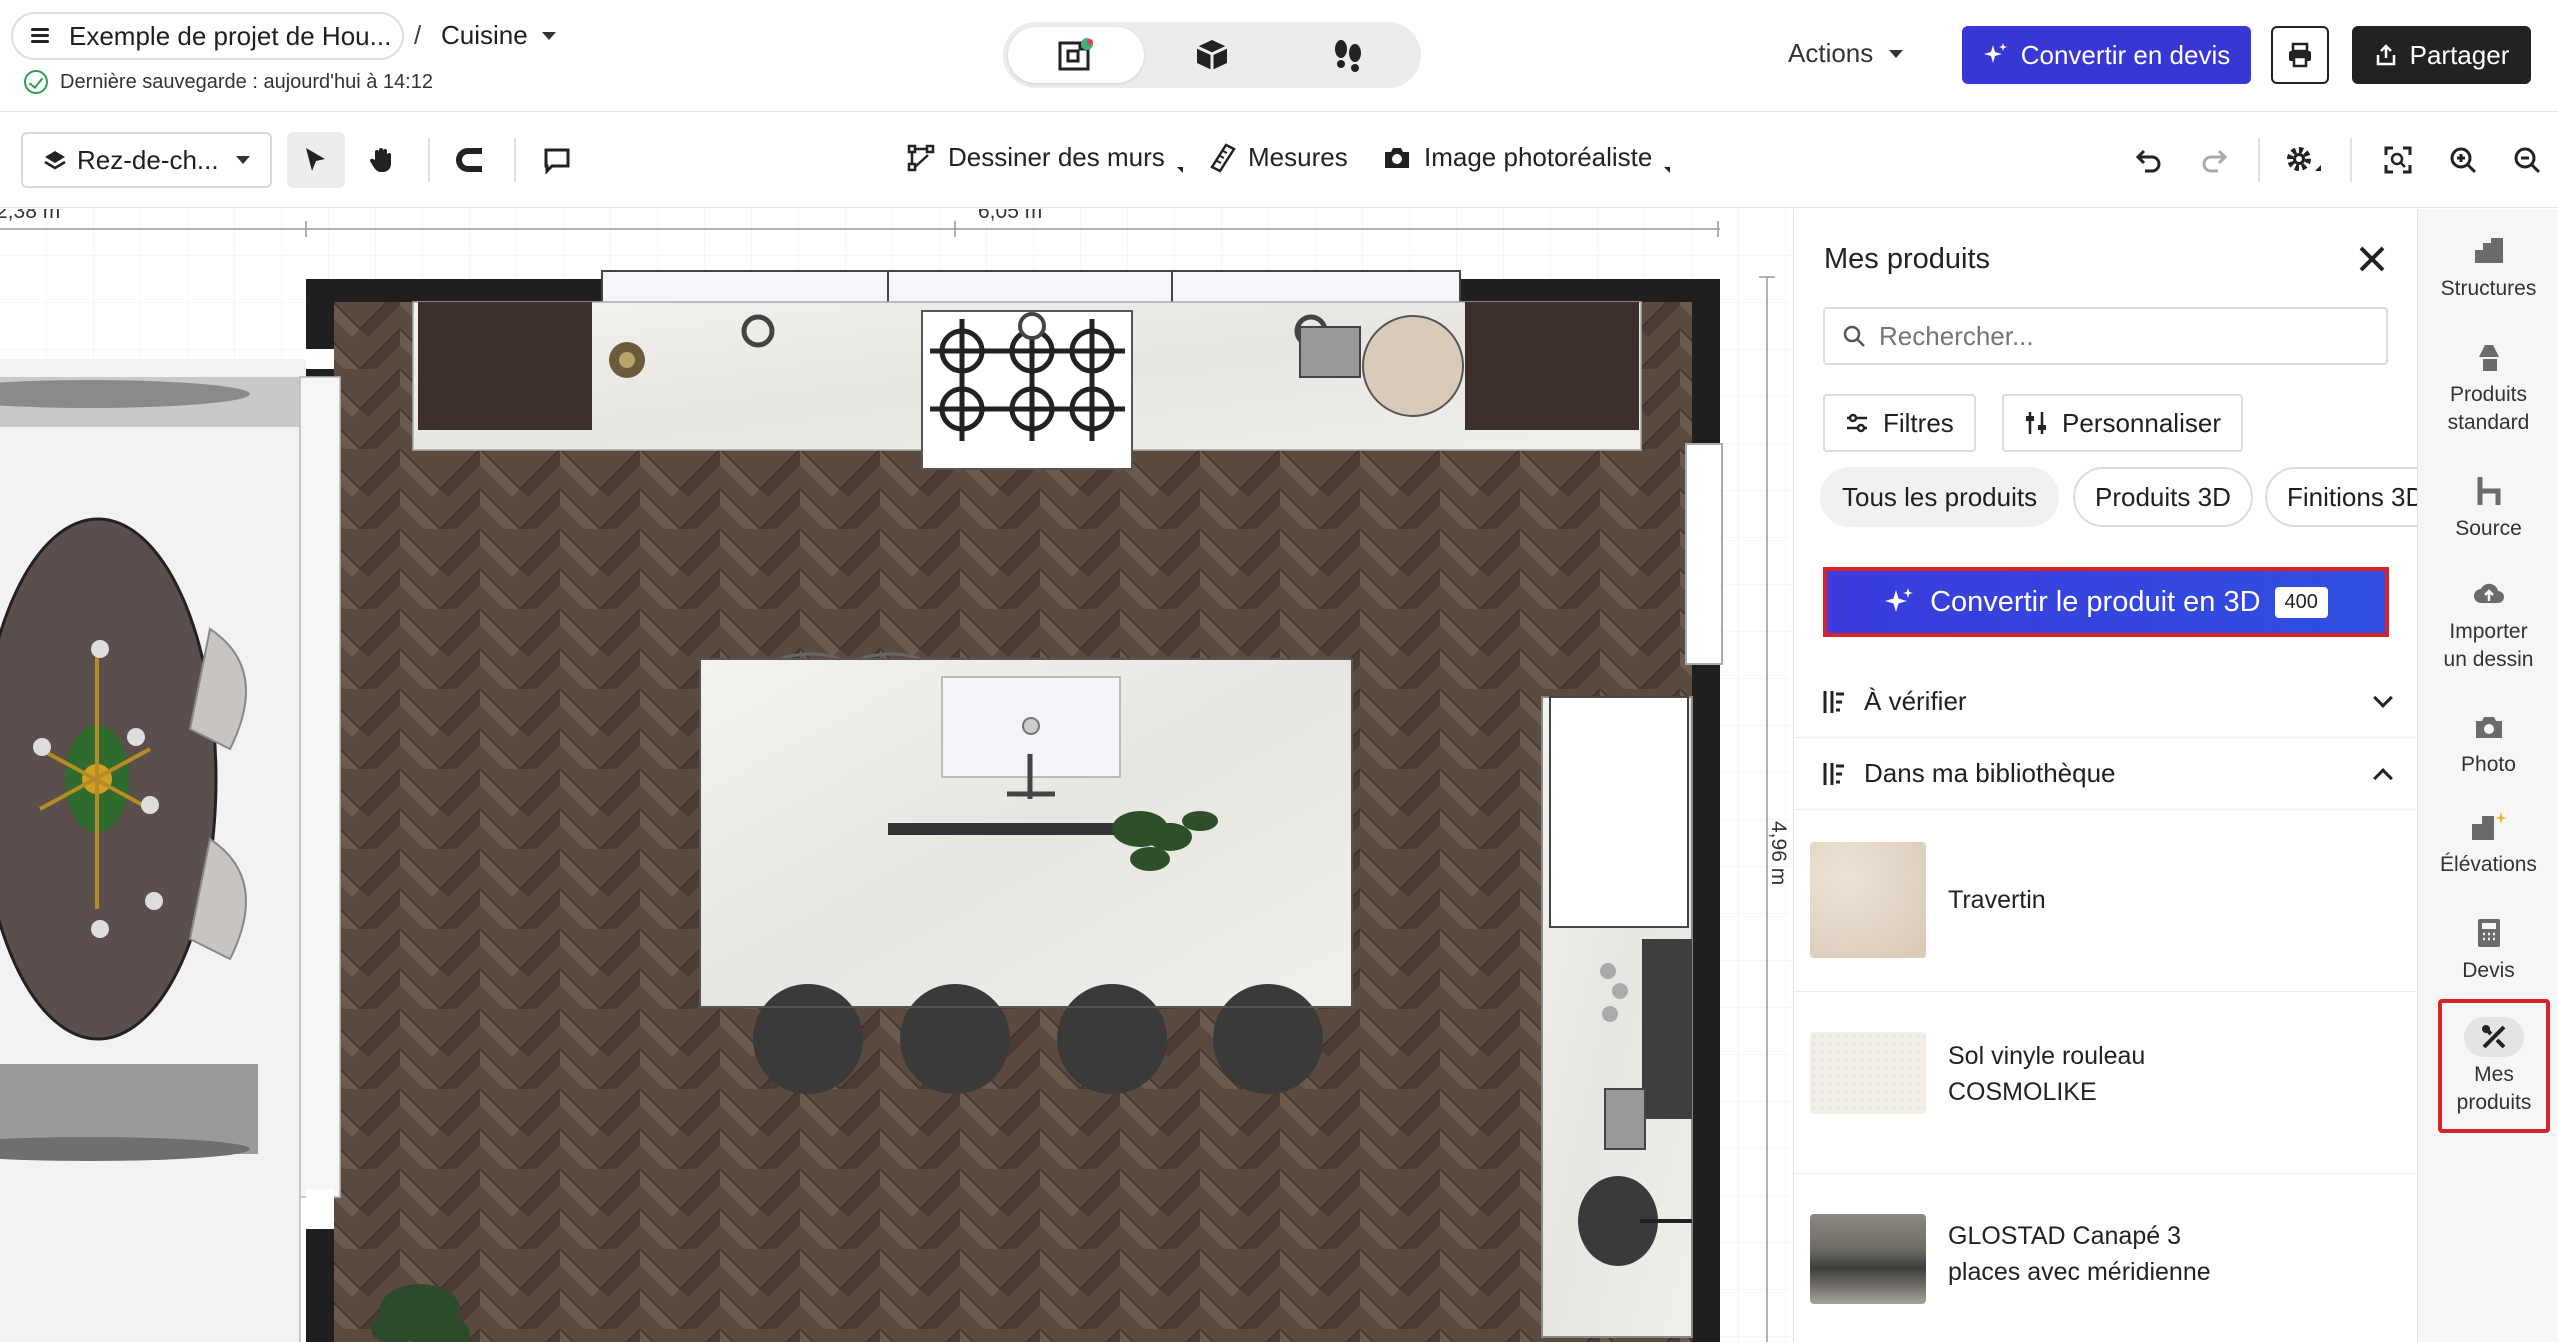  I want to click on calculator-icon, so click(2488, 933).